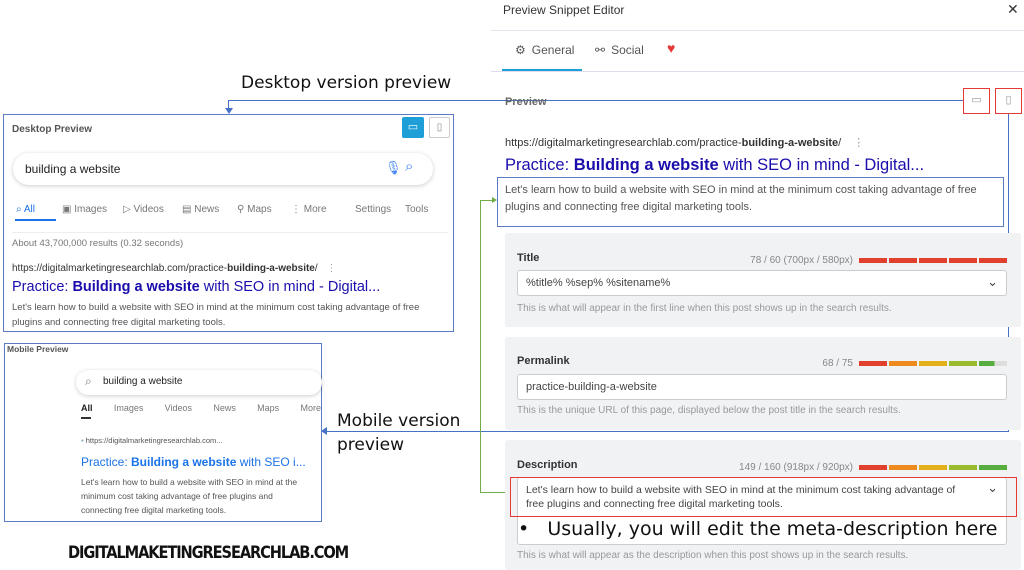  Describe the element at coordinates (564, 10) in the screenshot. I see `editor-title: Preview Snippet Editor` at that location.